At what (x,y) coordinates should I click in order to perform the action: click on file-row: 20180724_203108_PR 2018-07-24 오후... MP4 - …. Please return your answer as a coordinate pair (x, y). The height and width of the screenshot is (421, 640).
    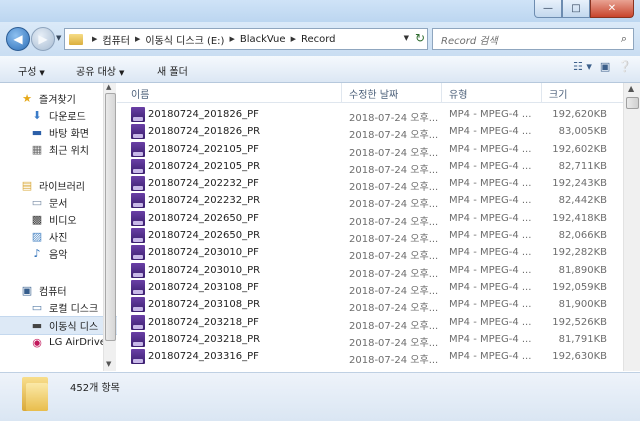
    Looking at the image, I should click on (370, 305).